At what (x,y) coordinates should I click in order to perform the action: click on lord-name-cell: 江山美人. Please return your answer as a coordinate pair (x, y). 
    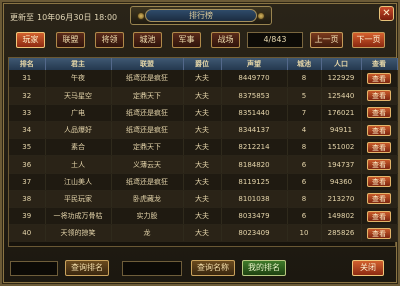
    Looking at the image, I should click on (78, 182).